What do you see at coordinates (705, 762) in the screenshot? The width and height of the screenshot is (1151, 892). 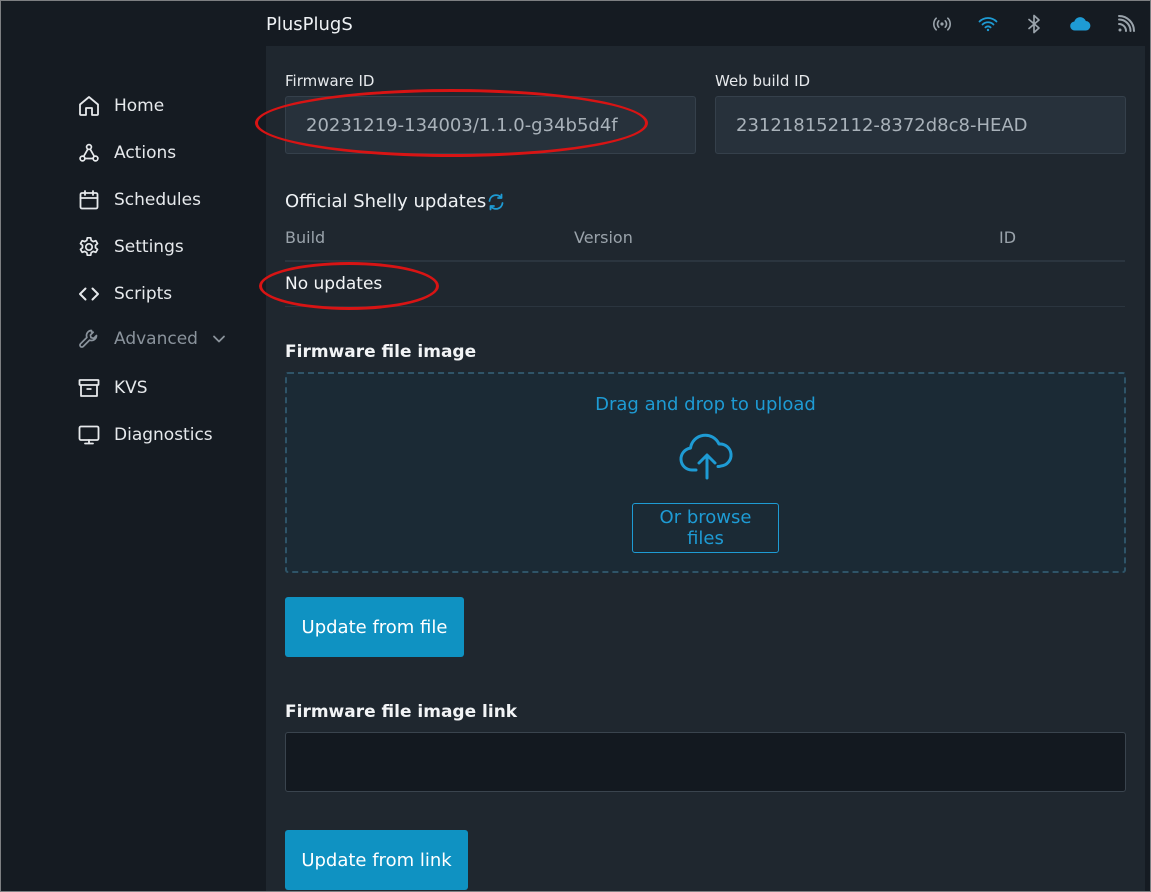 I see `firmware-link-input` at bounding box center [705, 762].